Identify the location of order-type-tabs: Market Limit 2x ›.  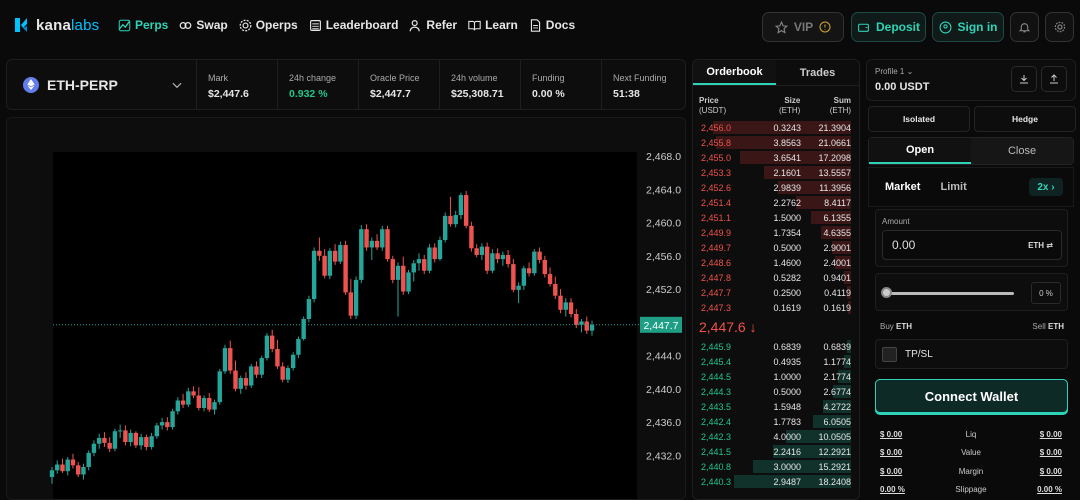
(971, 187).